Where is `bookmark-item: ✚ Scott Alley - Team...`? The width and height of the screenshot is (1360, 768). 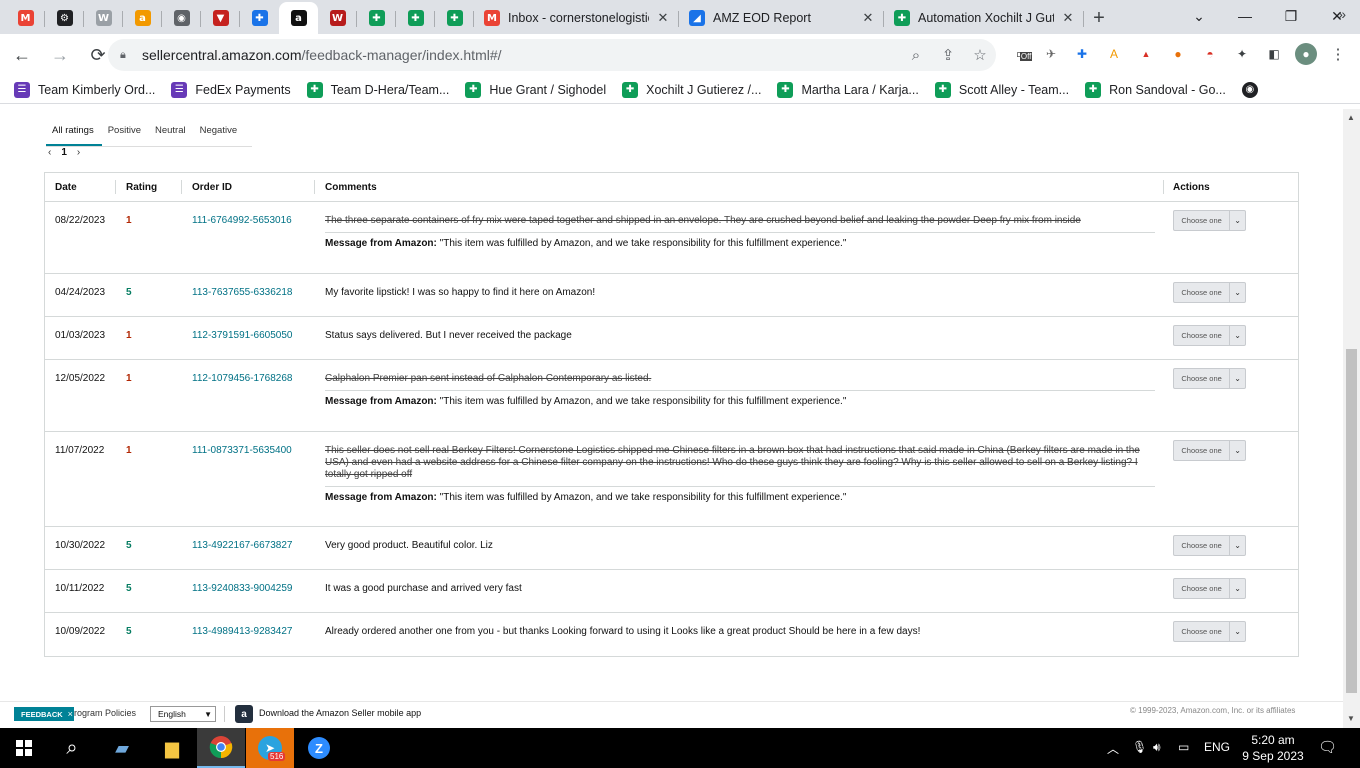
bookmark-item: ✚ Scott Alley - Team... is located at coordinates (1001, 89).